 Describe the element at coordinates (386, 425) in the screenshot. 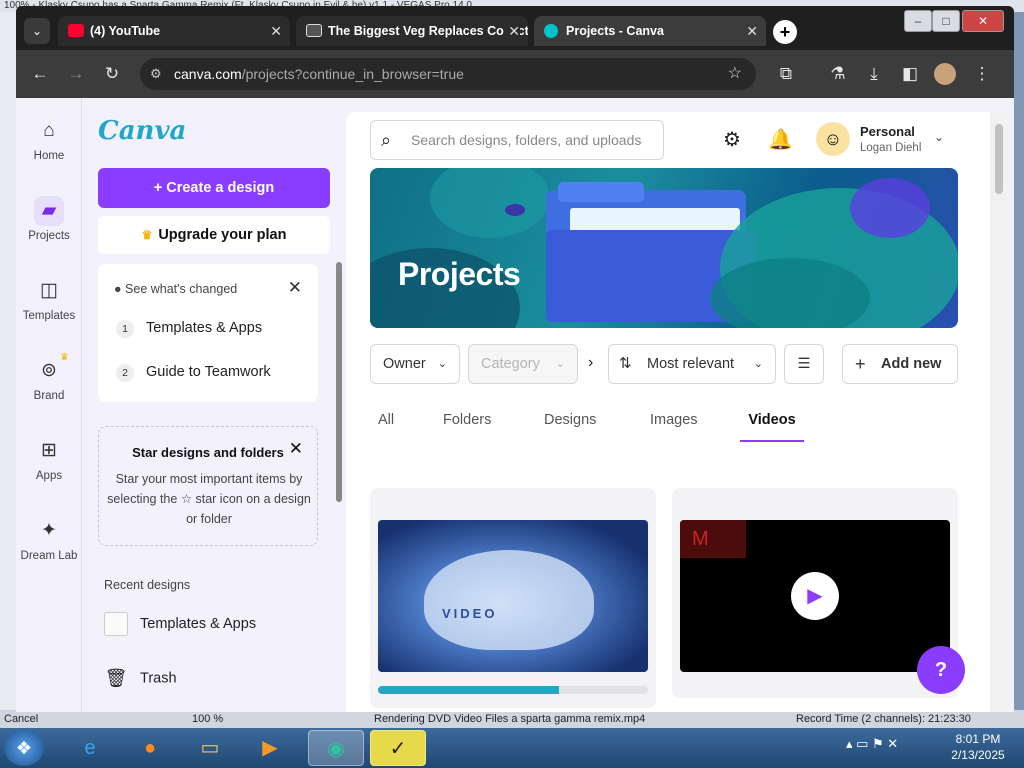

I see `tab-all: All` at that location.